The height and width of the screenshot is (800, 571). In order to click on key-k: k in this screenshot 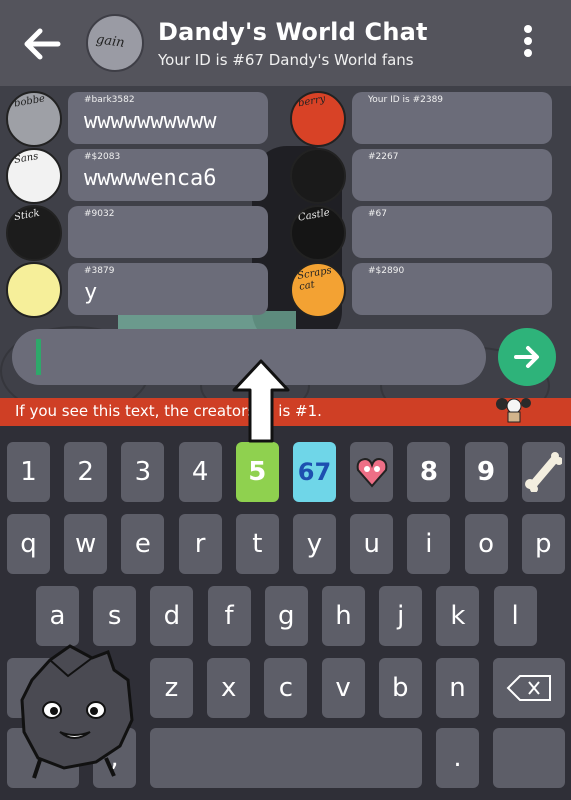, I will do `click(458, 616)`.